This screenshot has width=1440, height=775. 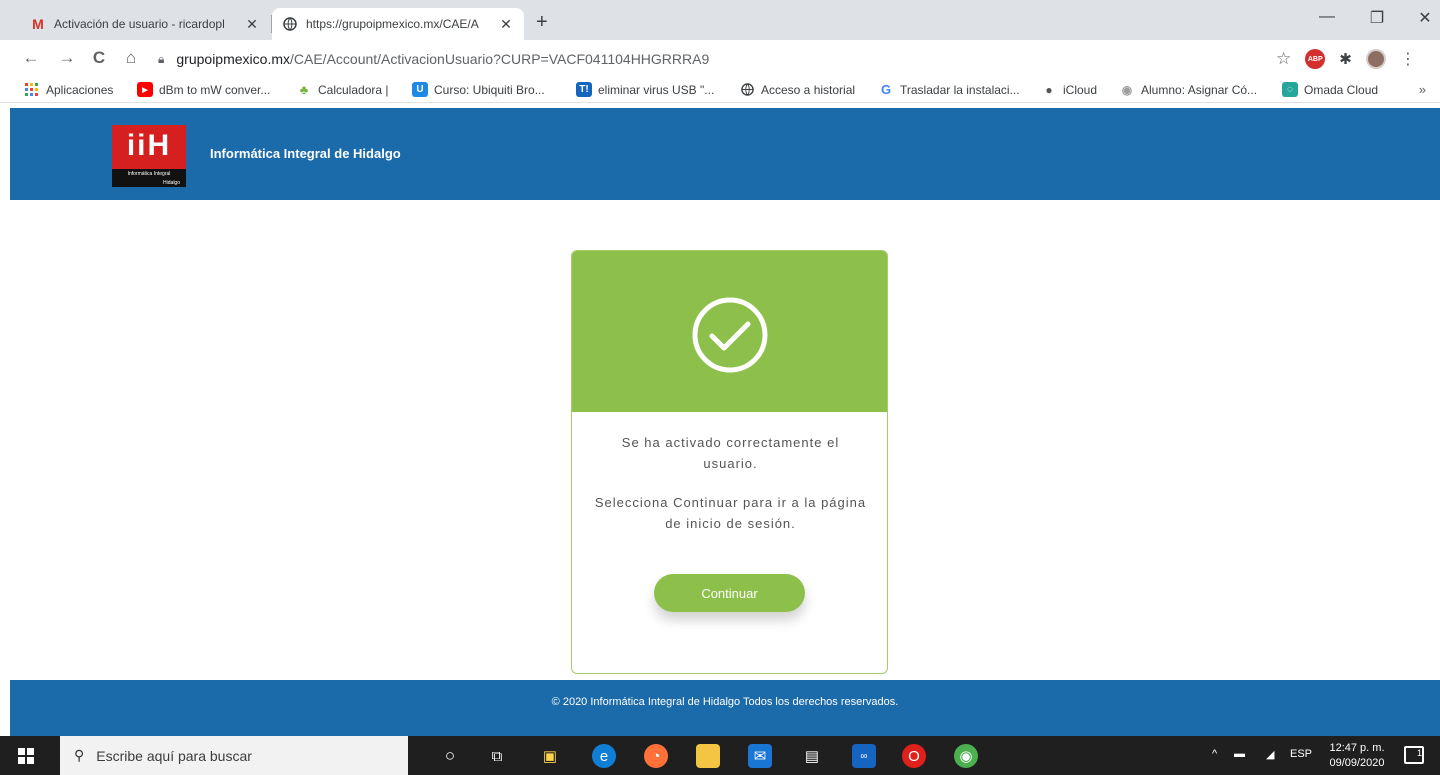 I want to click on search-icon: ⚲, so click(x=79, y=755).